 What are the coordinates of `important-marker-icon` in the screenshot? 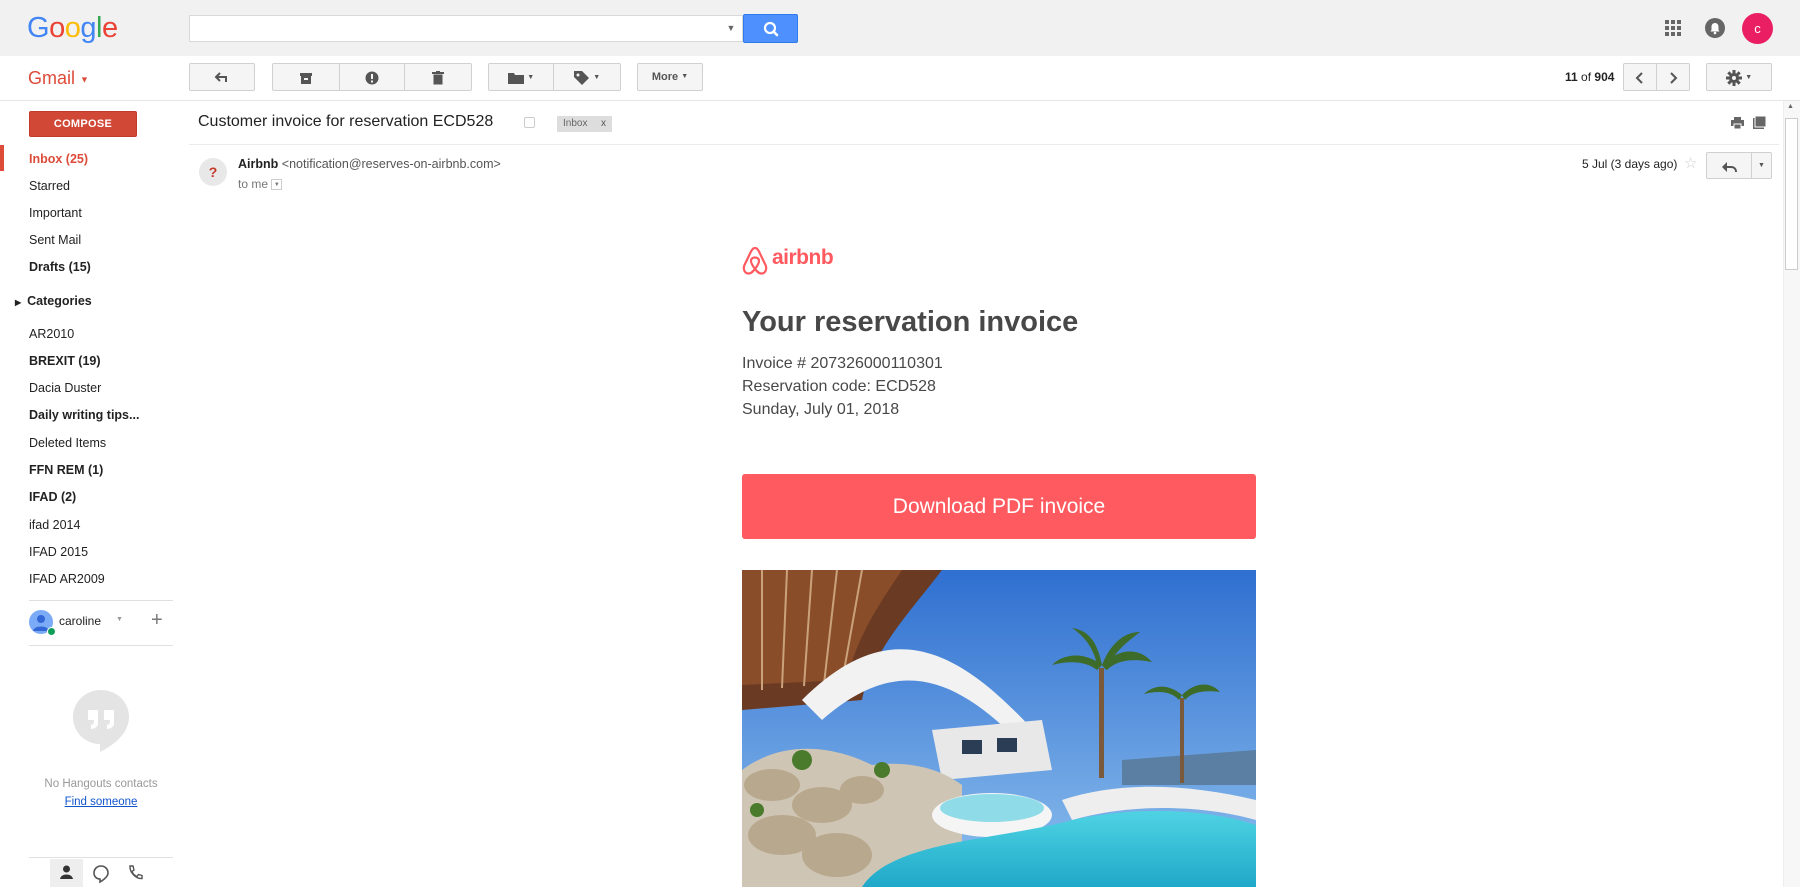 It's located at (529, 122).